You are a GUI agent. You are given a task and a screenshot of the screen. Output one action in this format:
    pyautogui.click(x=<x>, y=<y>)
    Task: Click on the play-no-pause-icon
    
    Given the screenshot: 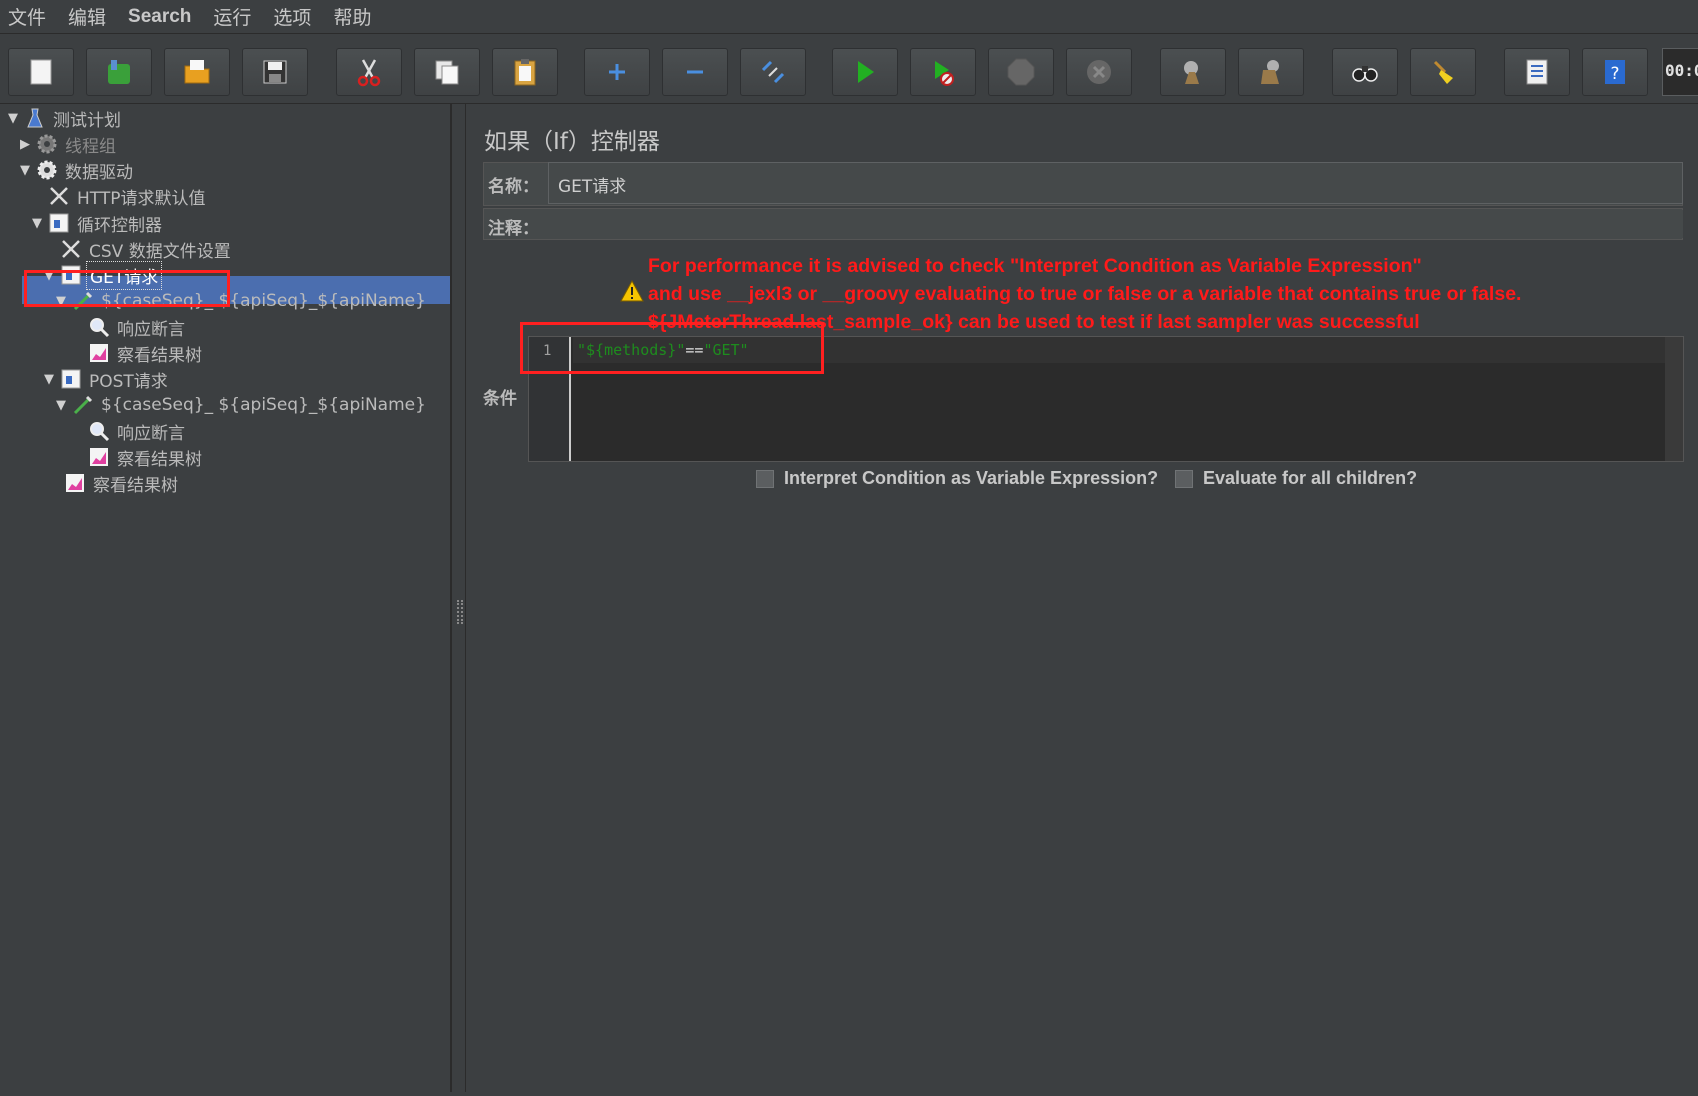 What is the action you would take?
    pyautogui.click(x=944, y=73)
    